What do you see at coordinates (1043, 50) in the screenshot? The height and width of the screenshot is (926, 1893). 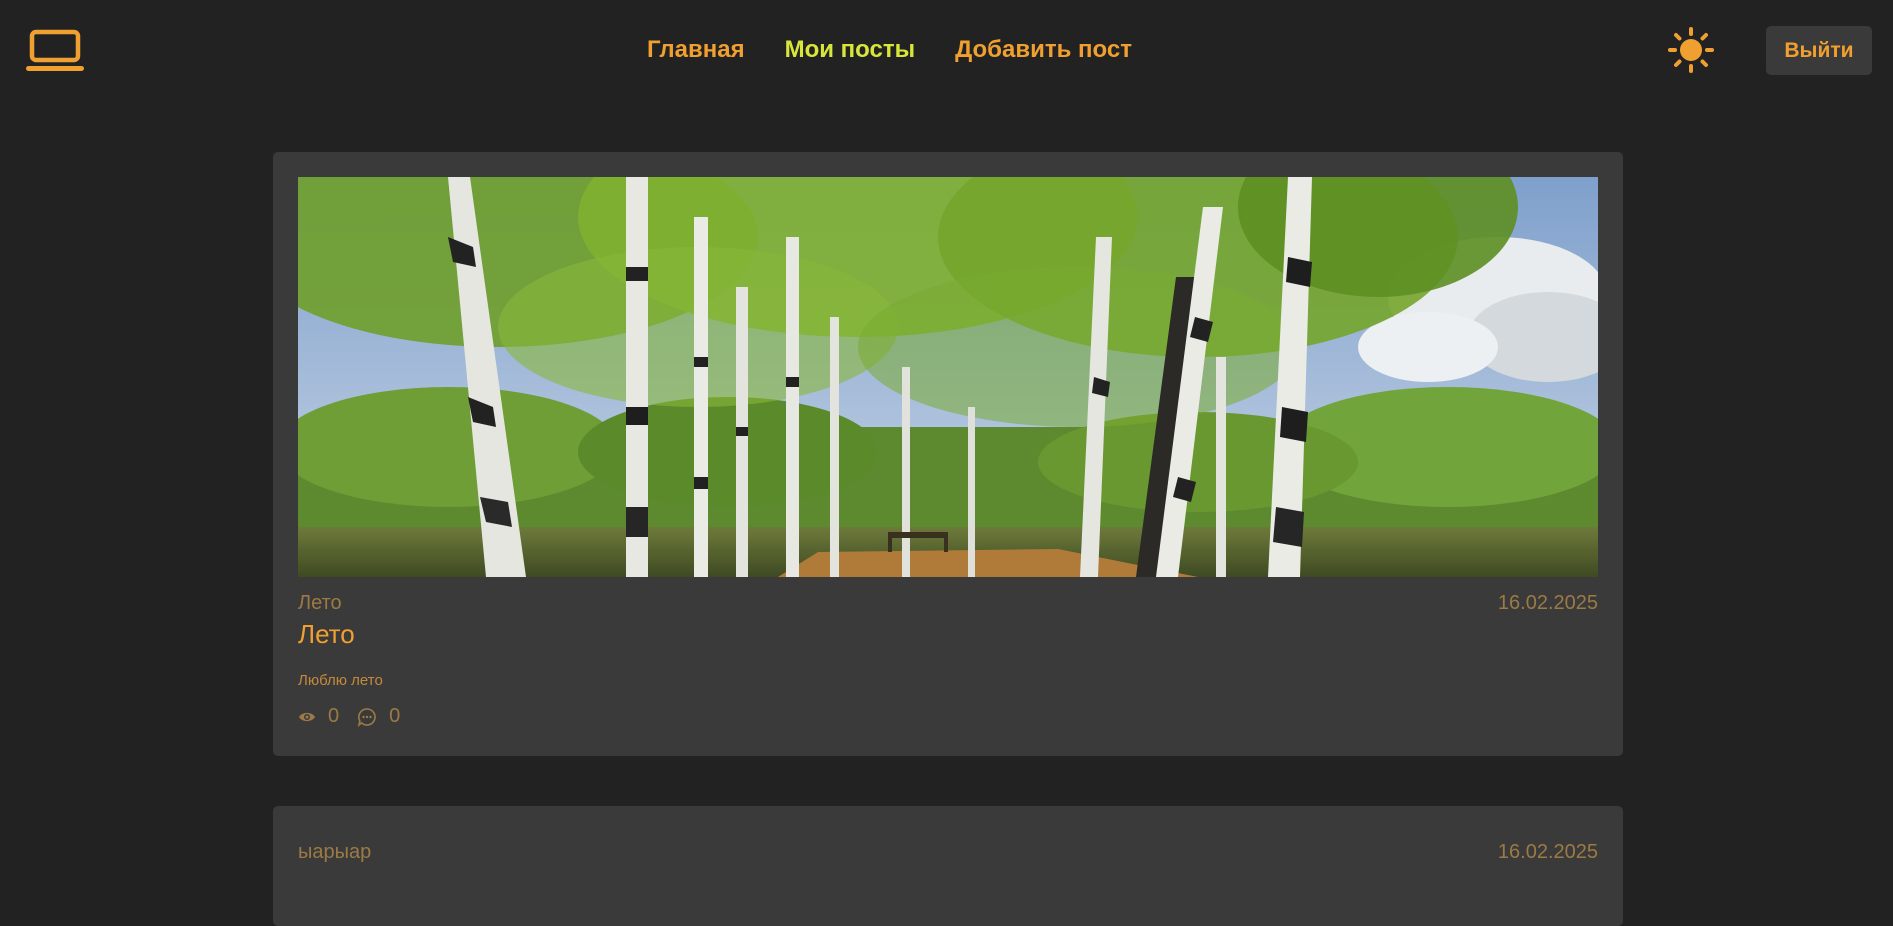 I see `nav-link-add-post: Добавить пост` at bounding box center [1043, 50].